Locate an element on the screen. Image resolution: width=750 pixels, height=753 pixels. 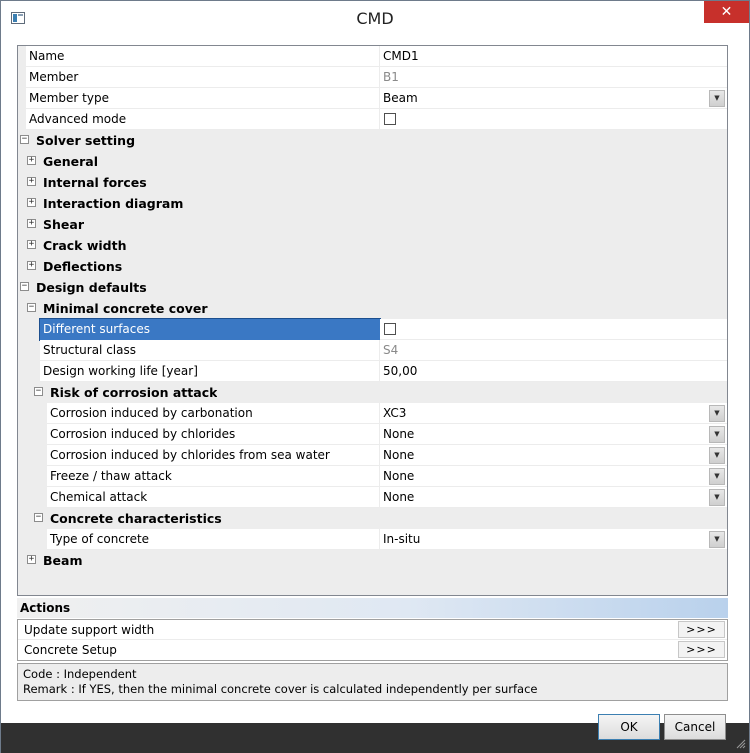
property-row-carbonation: Corrosion induced by carbonation XC3 ▼ is located at coordinates (372, 413).